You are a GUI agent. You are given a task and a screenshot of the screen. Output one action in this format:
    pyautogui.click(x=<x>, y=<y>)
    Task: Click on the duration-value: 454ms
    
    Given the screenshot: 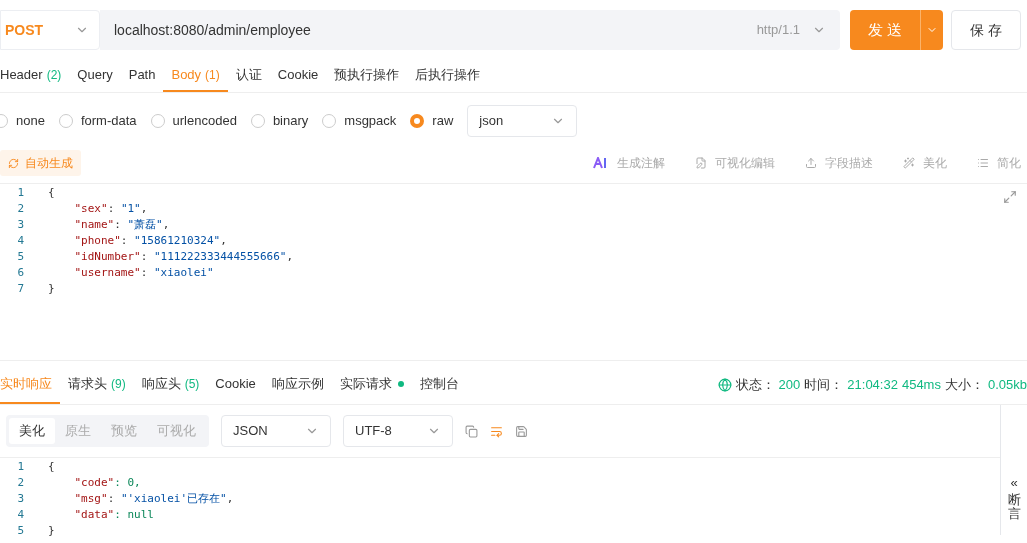 What is the action you would take?
    pyautogui.click(x=921, y=384)
    